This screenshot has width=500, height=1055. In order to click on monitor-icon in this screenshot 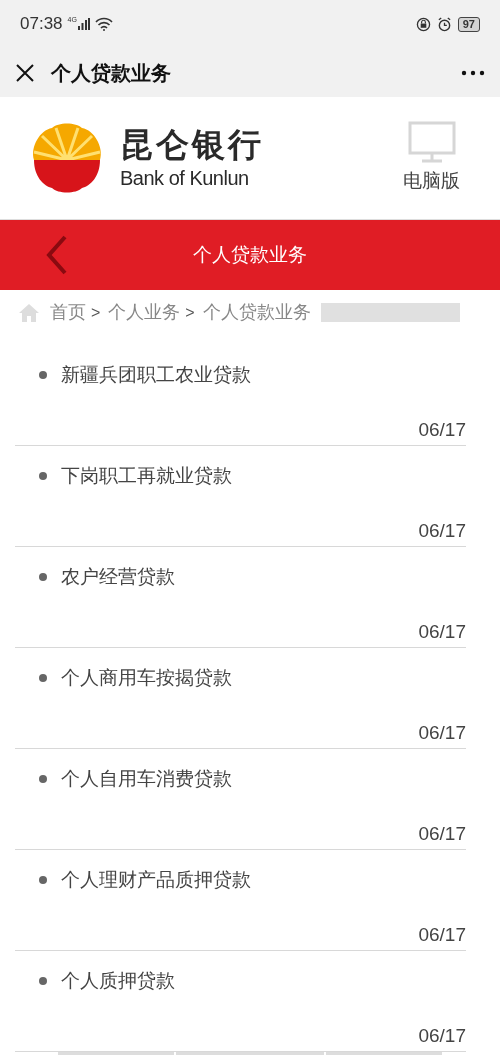, I will do `click(431, 141)`.